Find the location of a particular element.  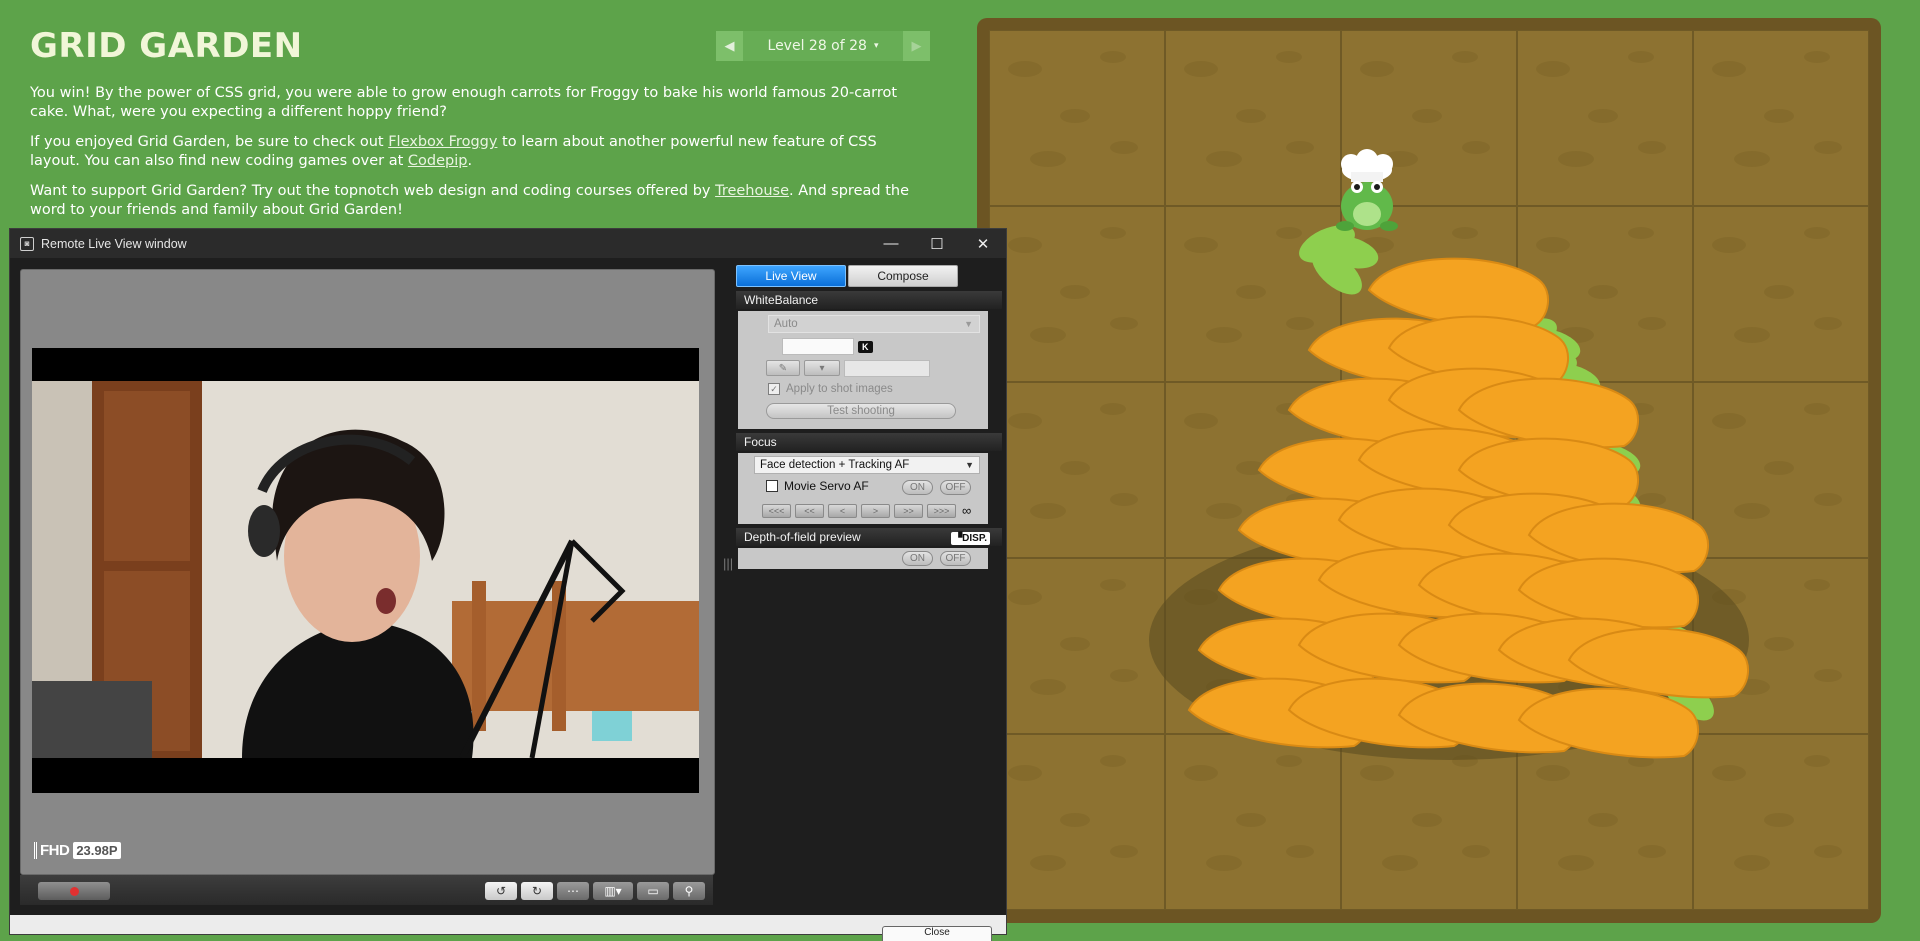

tab-compose: Compose is located at coordinates (903, 276).